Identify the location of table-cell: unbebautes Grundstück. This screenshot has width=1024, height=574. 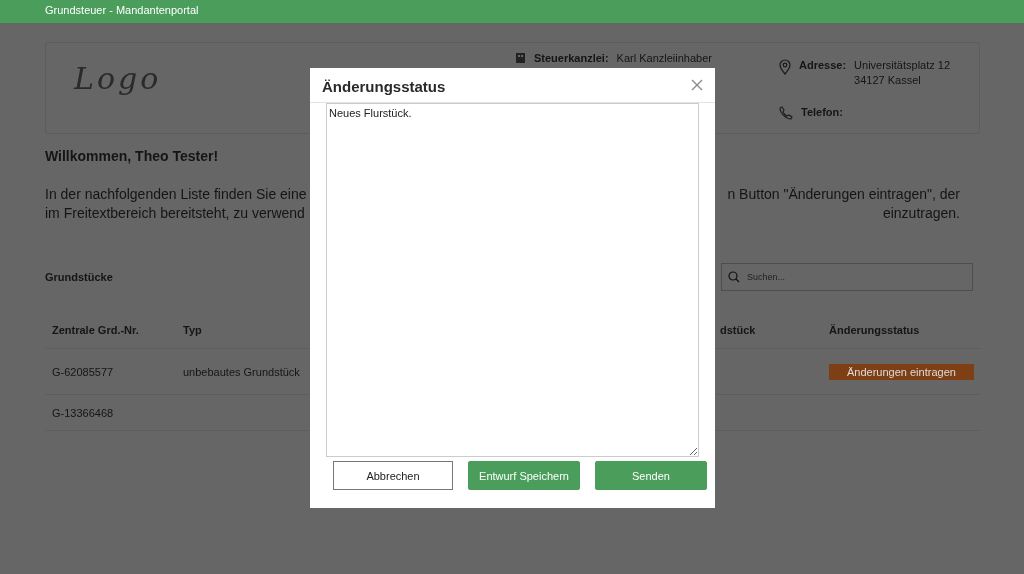
(241, 371).